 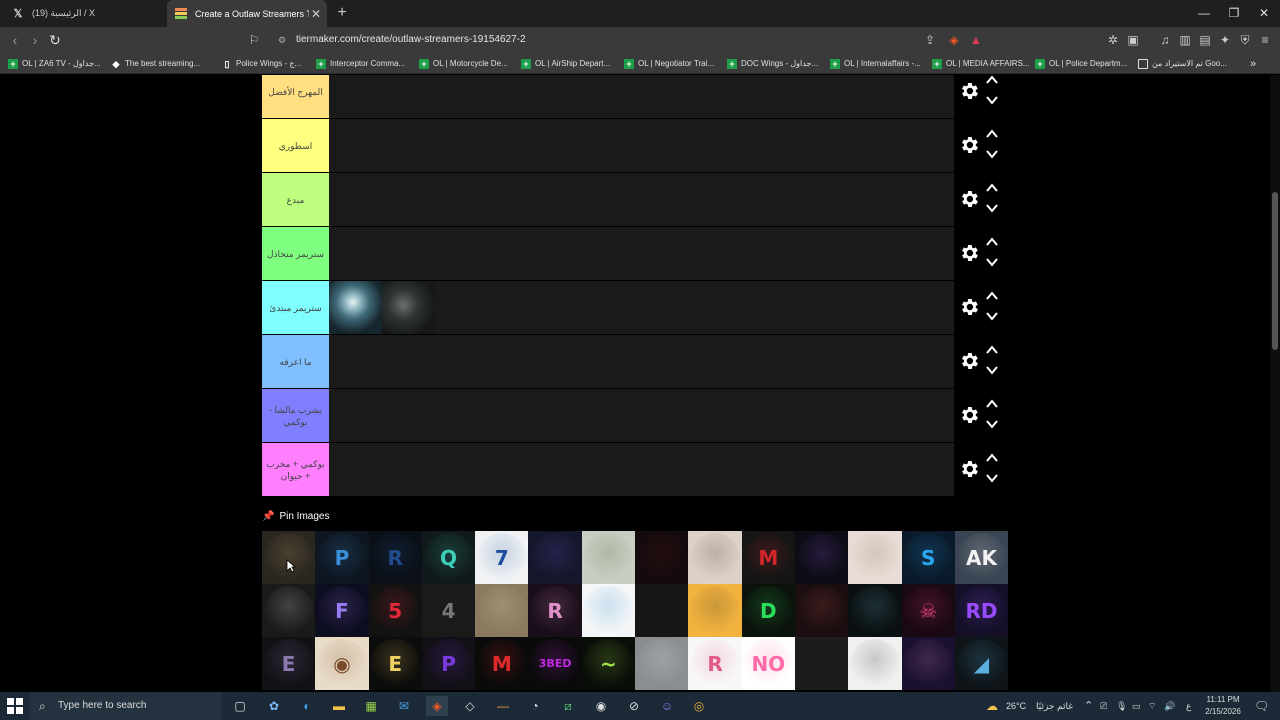 What do you see at coordinates (608, 663) in the screenshot?
I see `streamer-image: ~` at bounding box center [608, 663].